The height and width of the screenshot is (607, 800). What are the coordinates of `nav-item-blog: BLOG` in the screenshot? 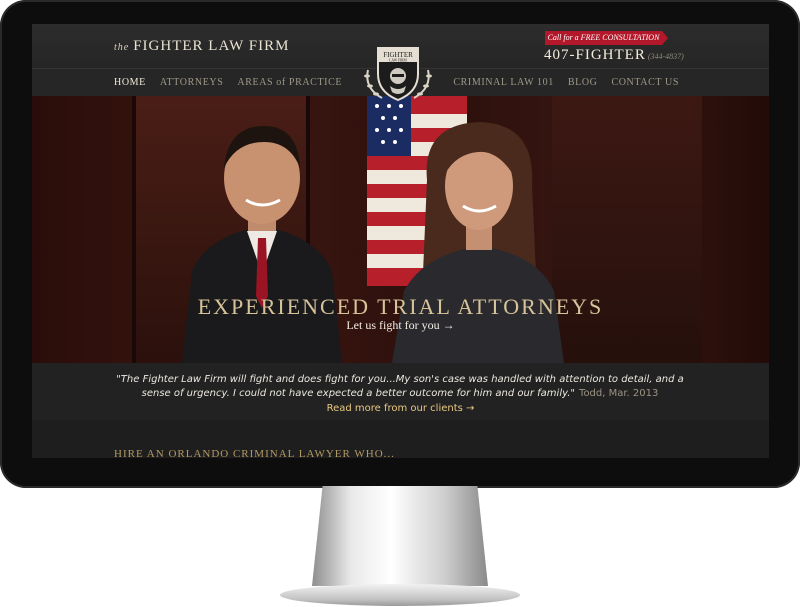 It's located at (583, 82).